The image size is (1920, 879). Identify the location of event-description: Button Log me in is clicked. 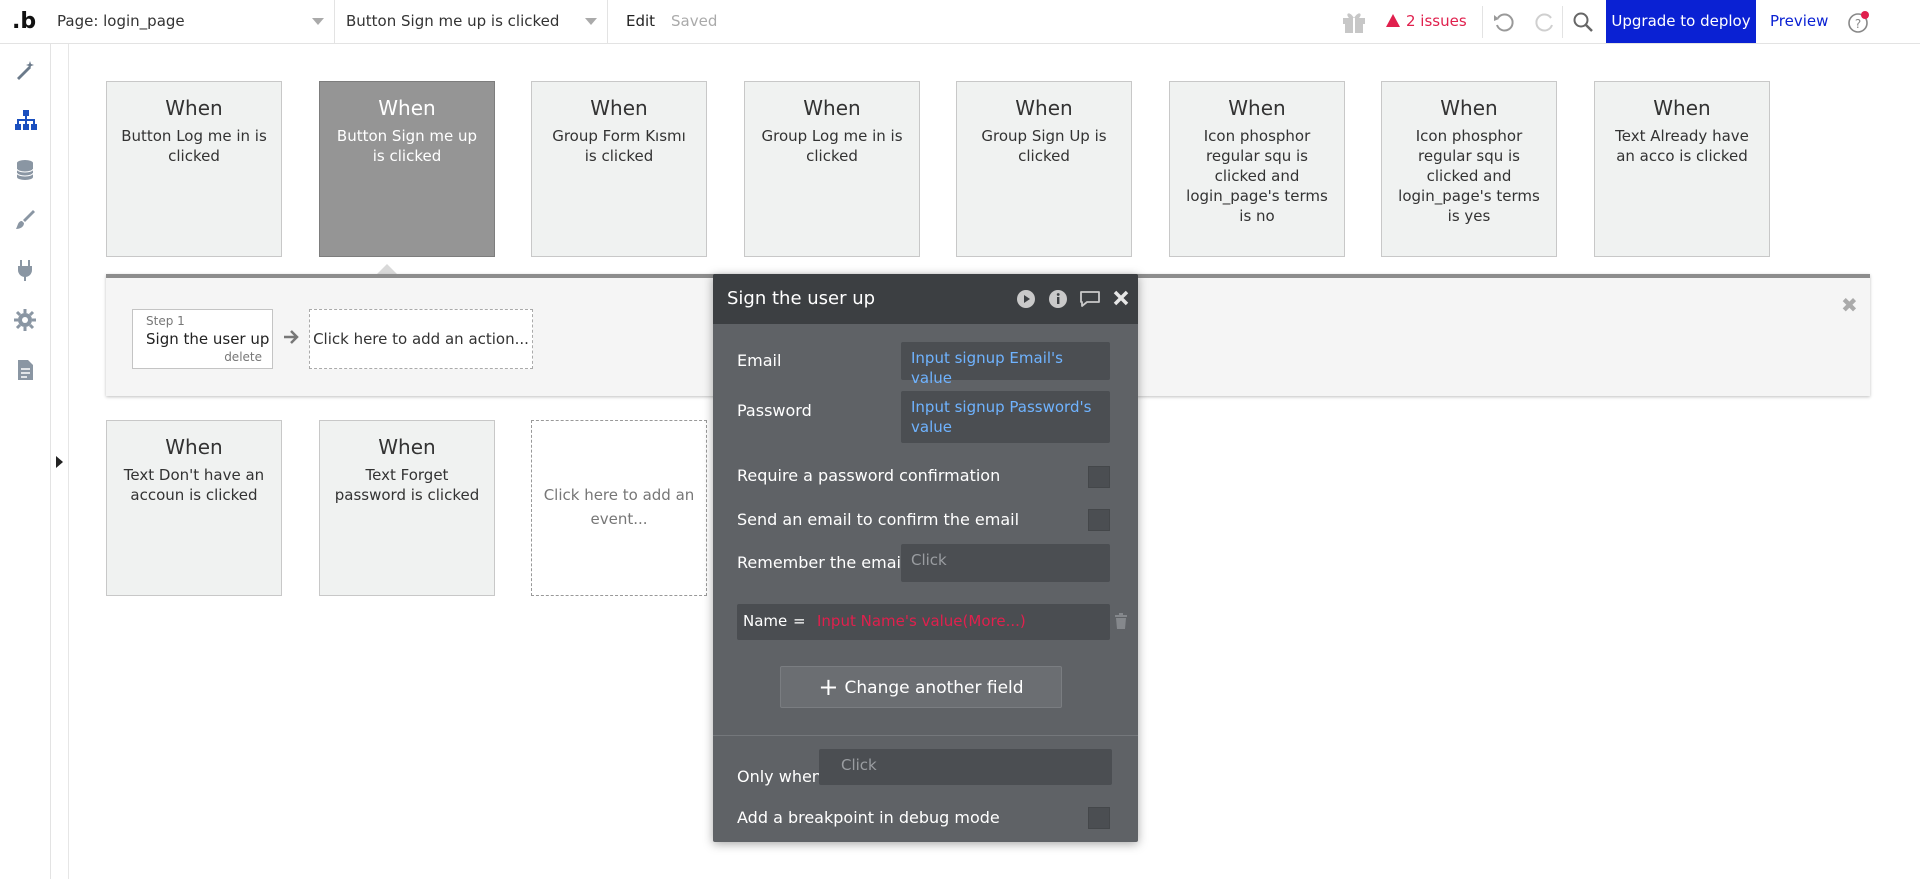
(194, 146).